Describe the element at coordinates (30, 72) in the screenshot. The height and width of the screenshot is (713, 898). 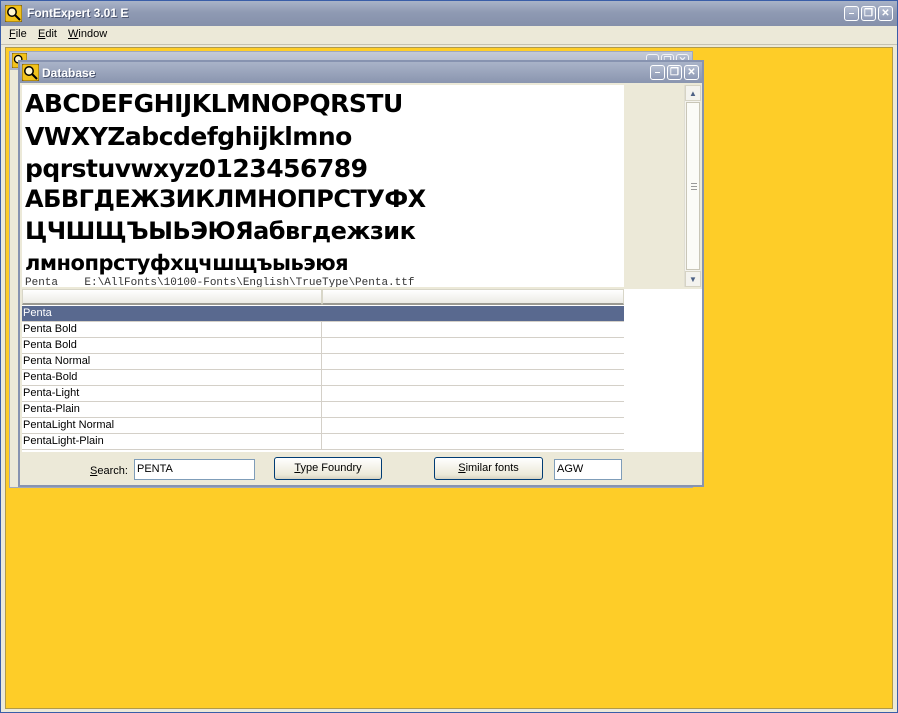
I see `magnifier-window-icon` at that location.